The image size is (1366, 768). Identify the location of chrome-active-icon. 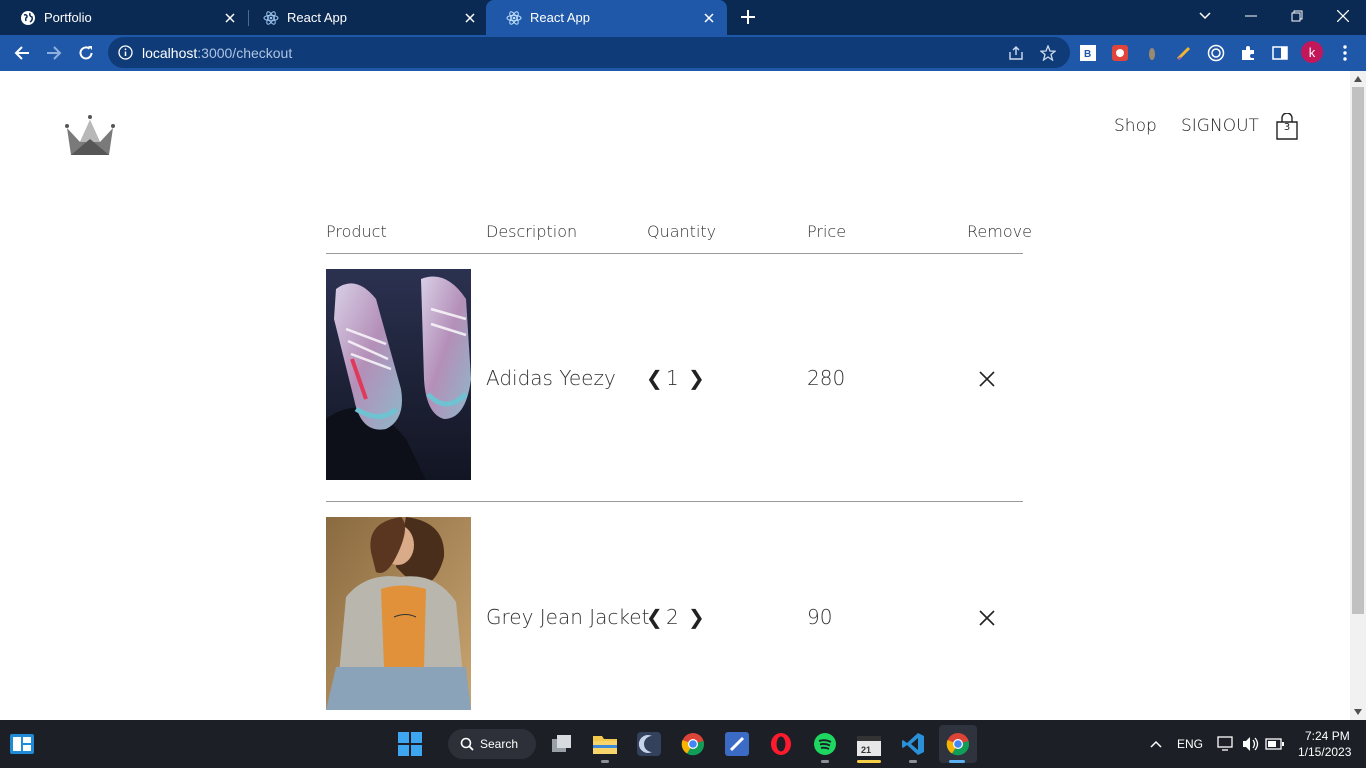
(958, 744).